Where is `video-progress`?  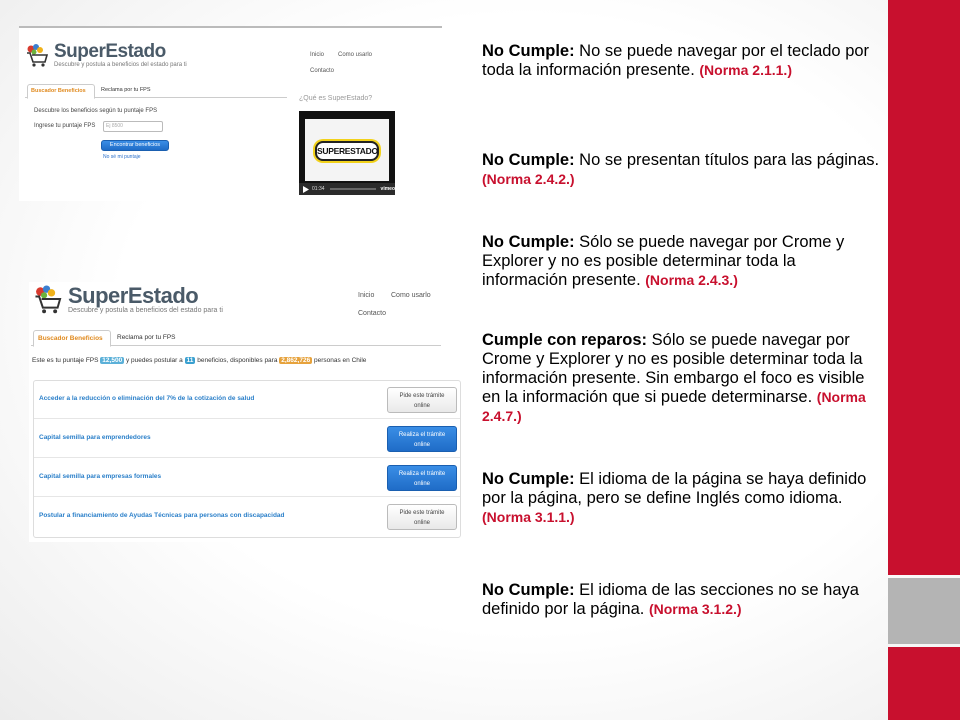
video-progress is located at coordinates (352, 189).